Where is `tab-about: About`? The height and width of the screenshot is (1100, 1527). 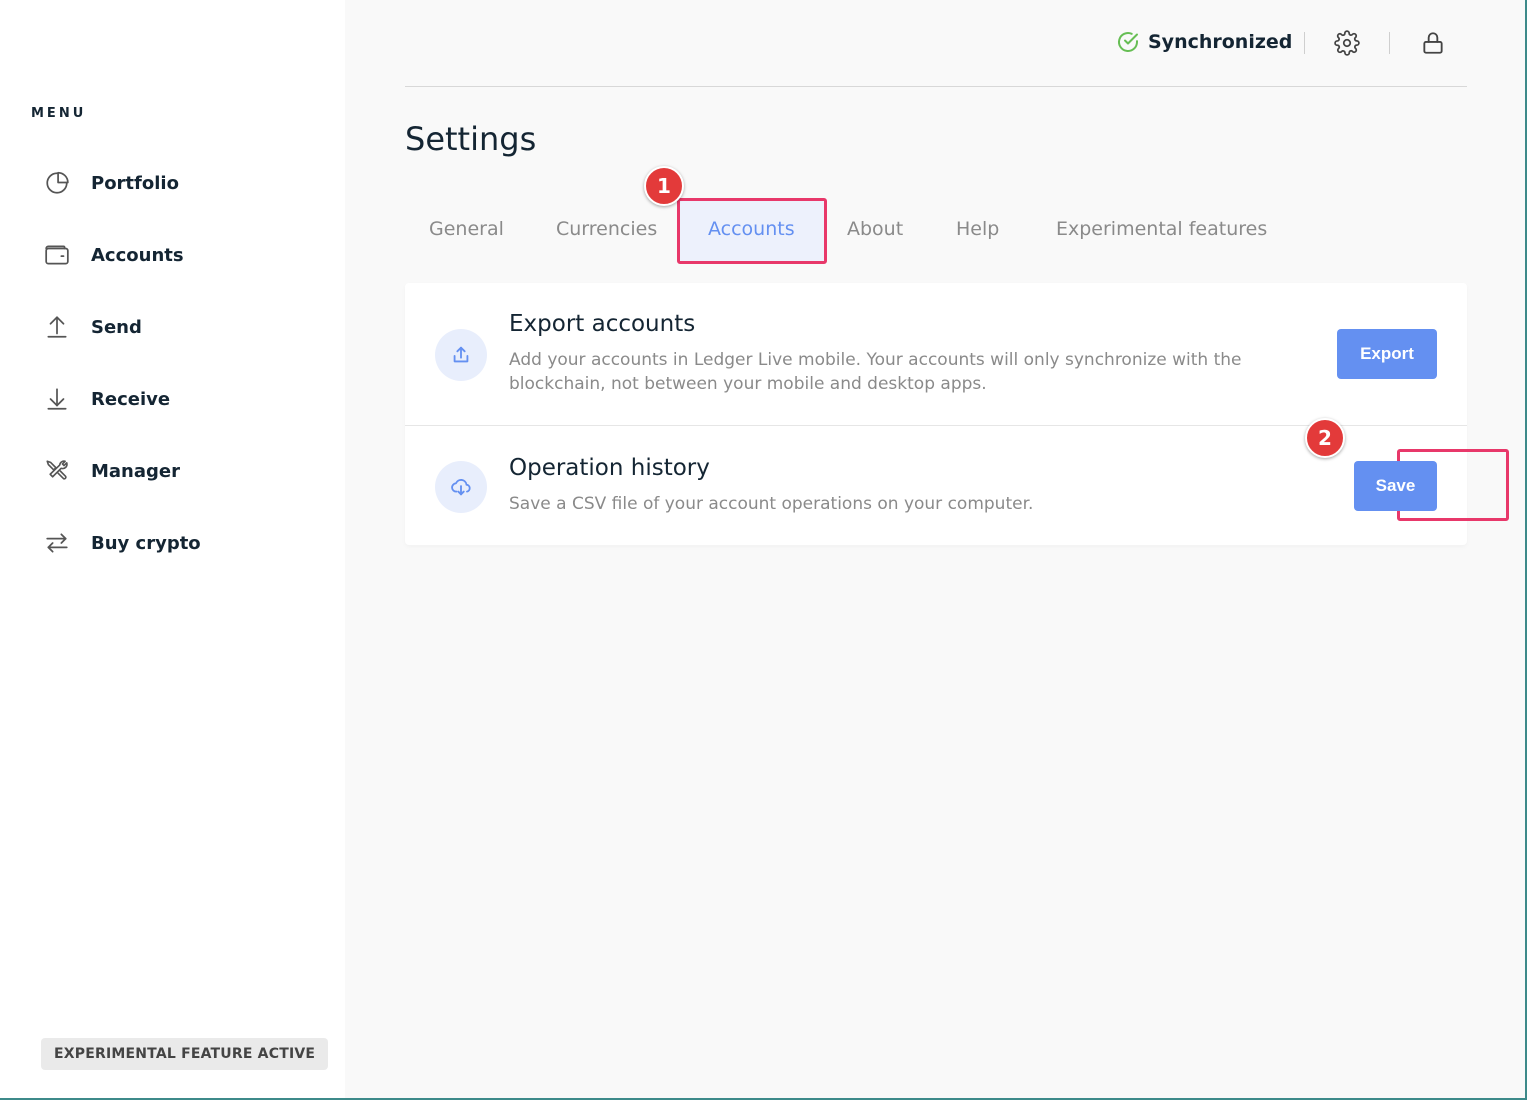 tab-about: About is located at coordinates (875, 229).